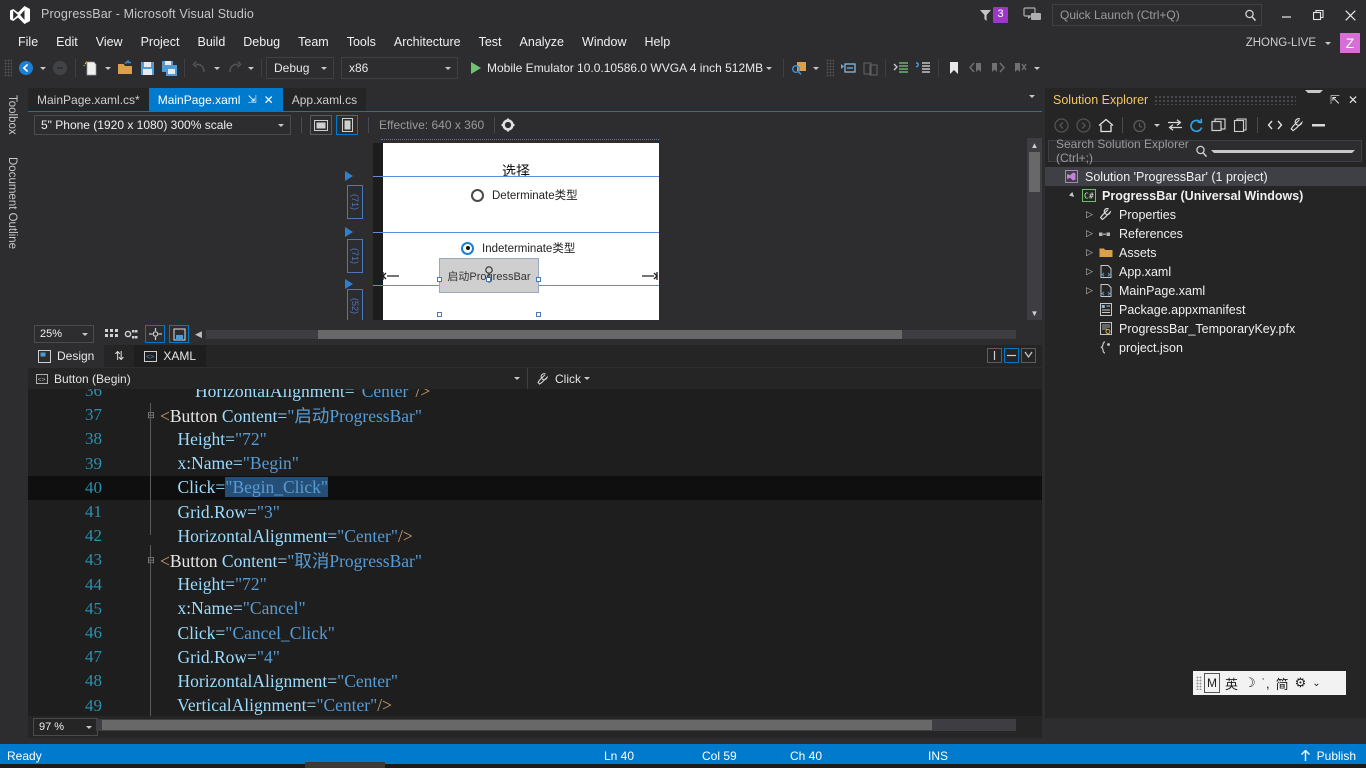  I want to click on notifications: 3, so click(993, 15).